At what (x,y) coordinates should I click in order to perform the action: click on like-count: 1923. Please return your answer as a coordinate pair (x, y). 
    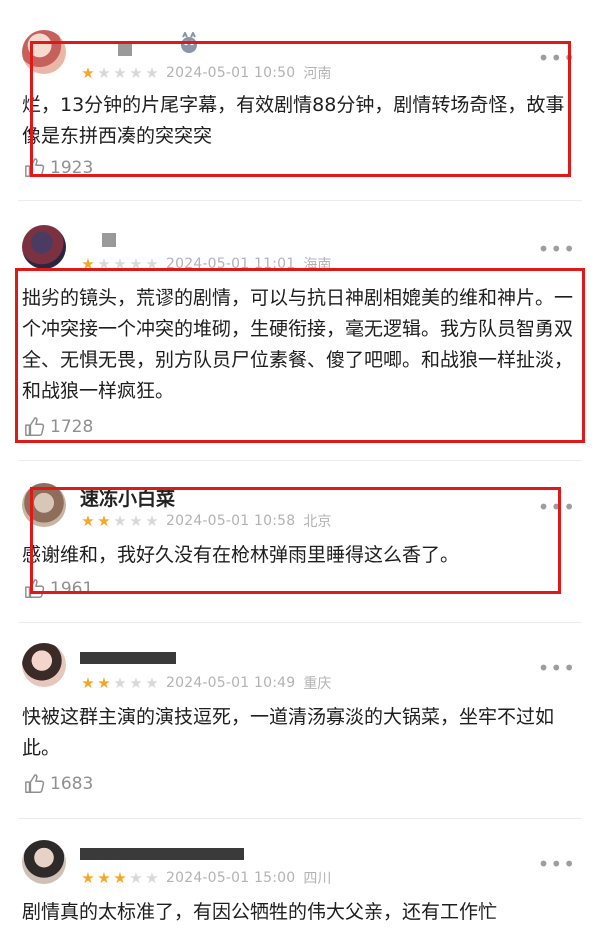
    Looking at the image, I should click on (72, 168).